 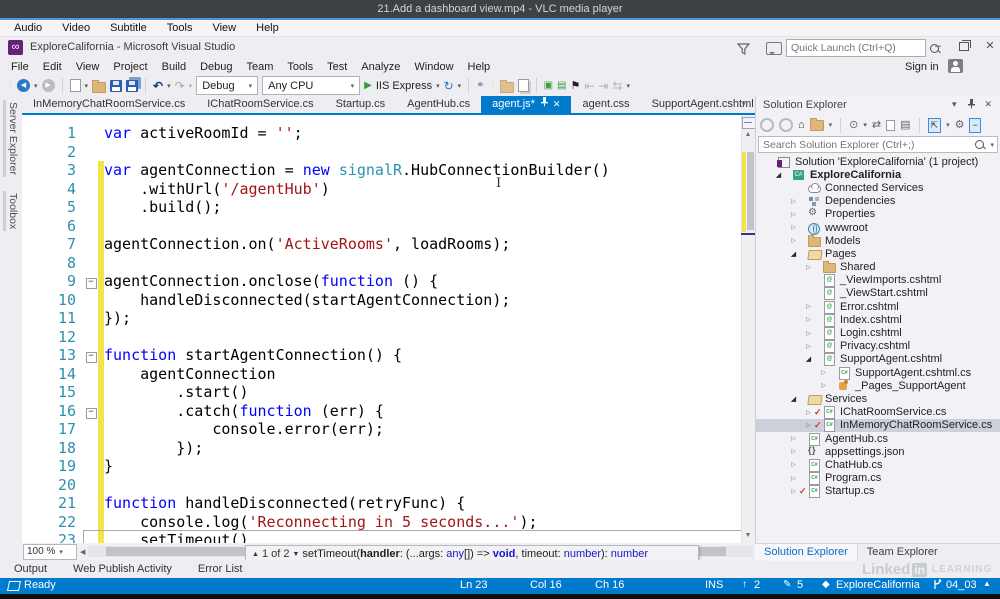 What do you see at coordinates (575, 86) in the screenshot?
I see `bookmark-icon: ⚑` at bounding box center [575, 86].